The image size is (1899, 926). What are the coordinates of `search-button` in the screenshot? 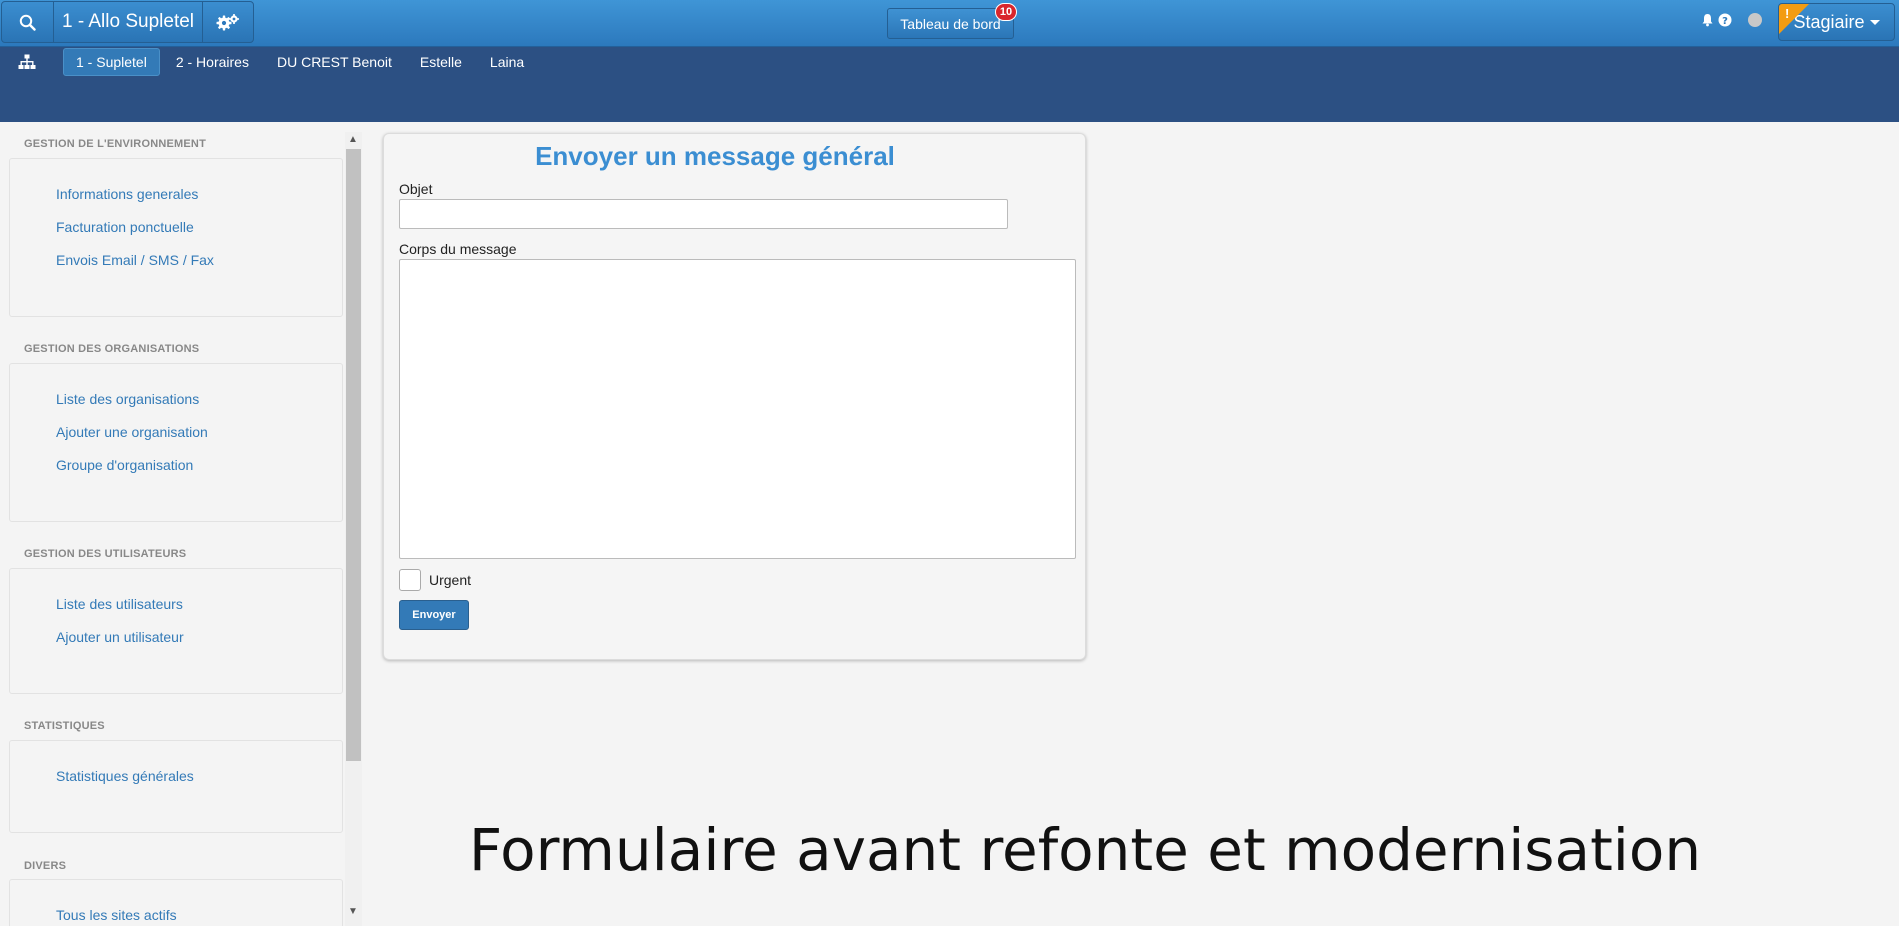 It's located at (27, 22).